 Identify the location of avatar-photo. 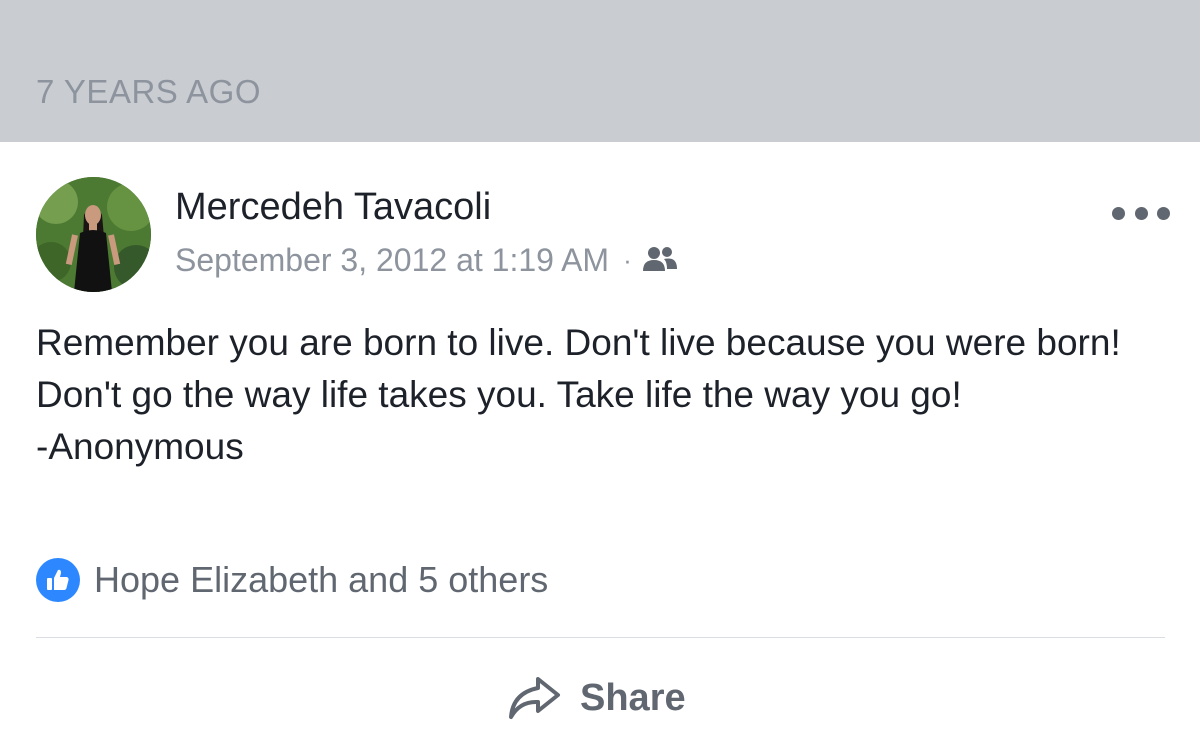
(93, 234).